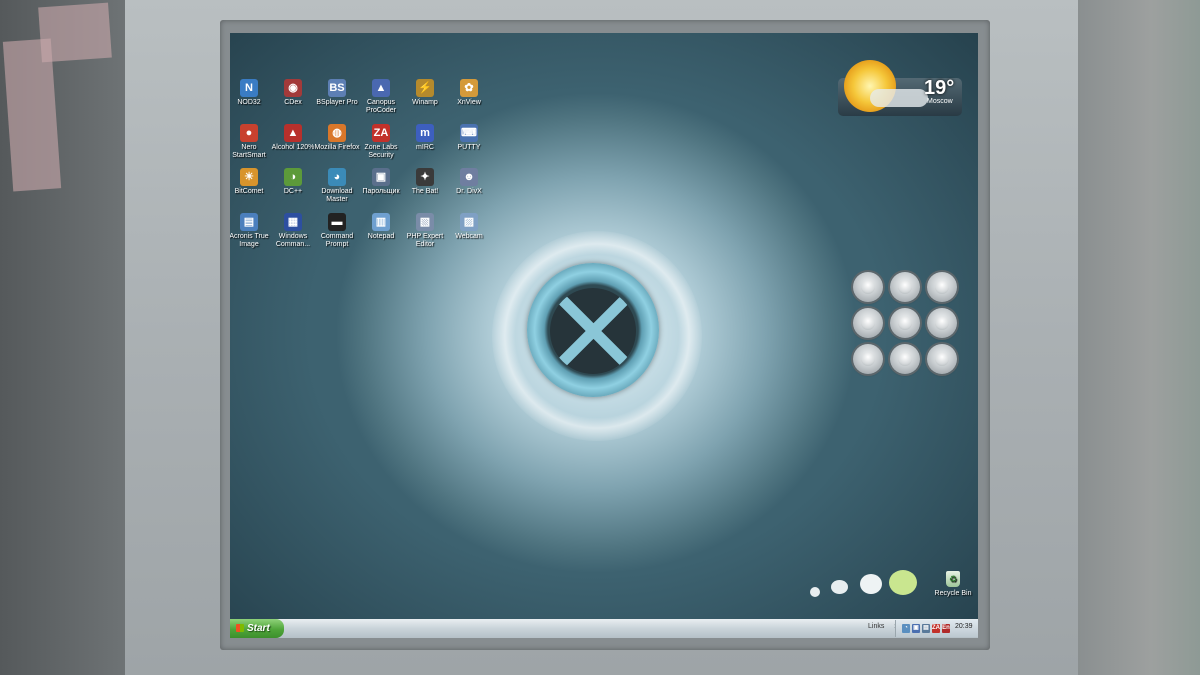 Image resolution: width=1200 pixels, height=675 pixels. What do you see at coordinates (899, 98) in the screenshot?
I see `cloud-icon` at bounding box center [899, 98].